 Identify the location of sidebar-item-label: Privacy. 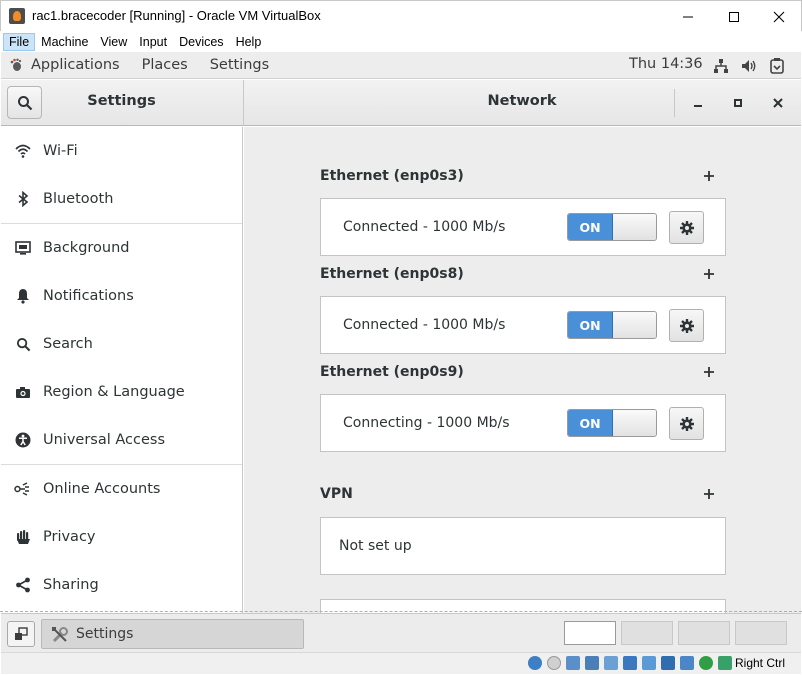
(69, 537).